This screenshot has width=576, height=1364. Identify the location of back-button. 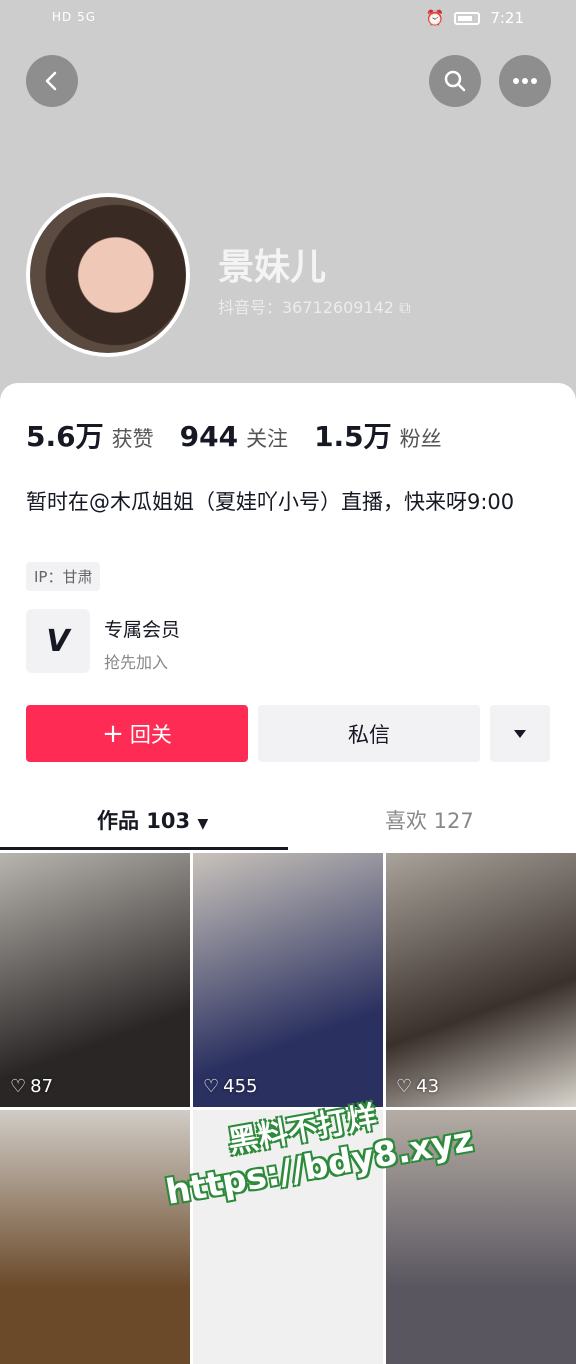
(52, 81).